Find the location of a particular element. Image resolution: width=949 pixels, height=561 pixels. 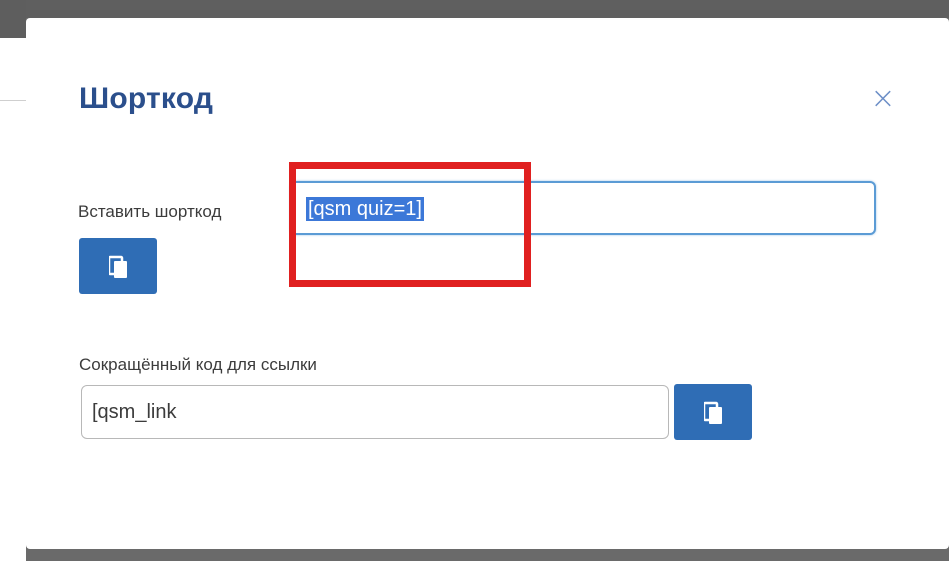

close-button: × is located at coordinates (883, 99).